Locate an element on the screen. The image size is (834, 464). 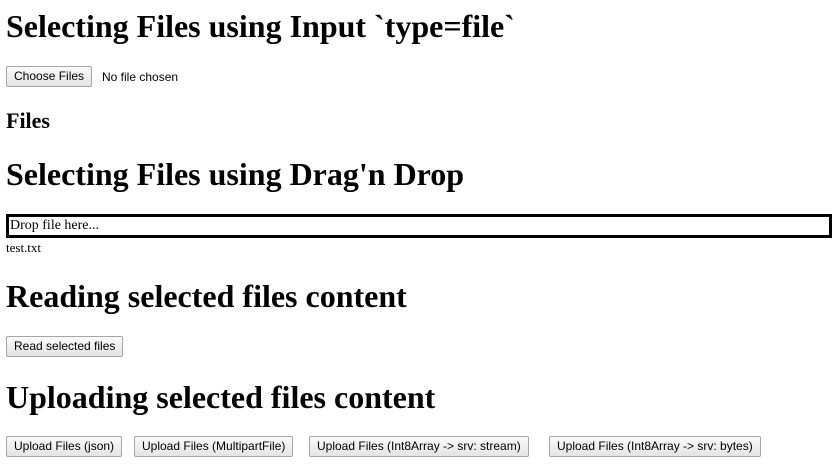
drag-drop-section-heading: Selecting Files using Drag'n Drop is located at coordinates (235, 174).